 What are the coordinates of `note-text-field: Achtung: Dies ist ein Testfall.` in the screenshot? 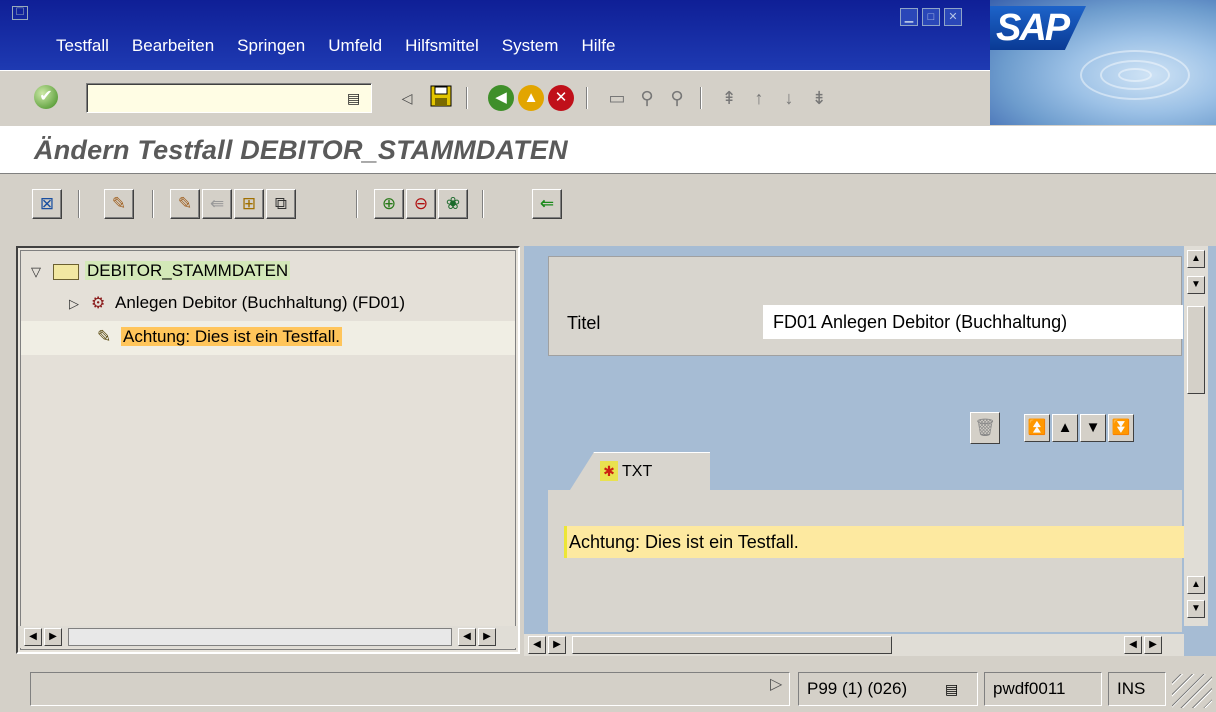 It's located at (874, 542).